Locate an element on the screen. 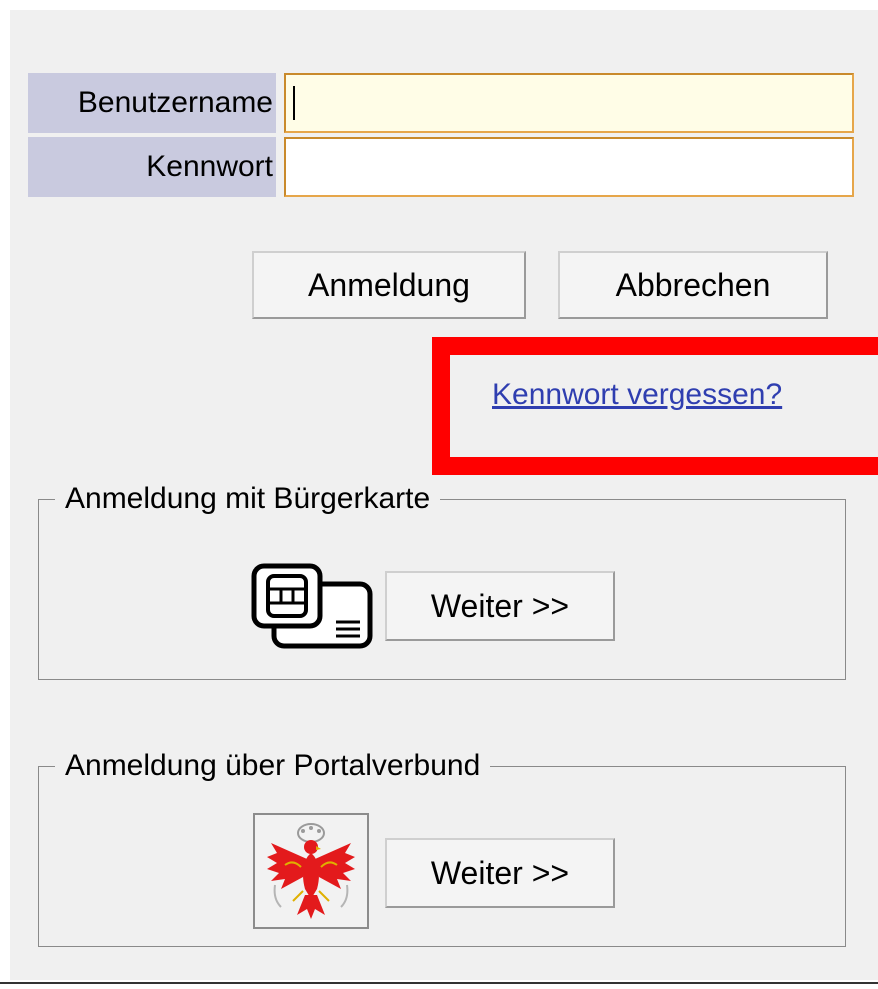 The height and width of the screenshot is (989, 878). tyrol-eagle-emblem is located at coordinates (311, 871).